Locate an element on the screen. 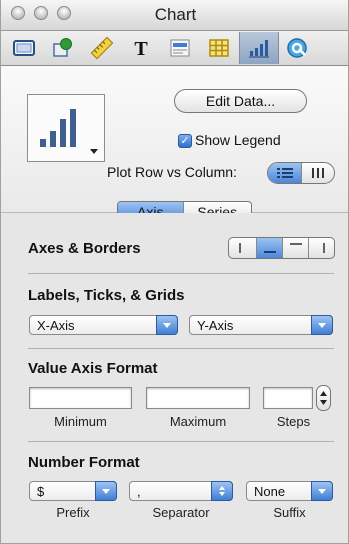  border-top-option is located at coordinates (295, 248).